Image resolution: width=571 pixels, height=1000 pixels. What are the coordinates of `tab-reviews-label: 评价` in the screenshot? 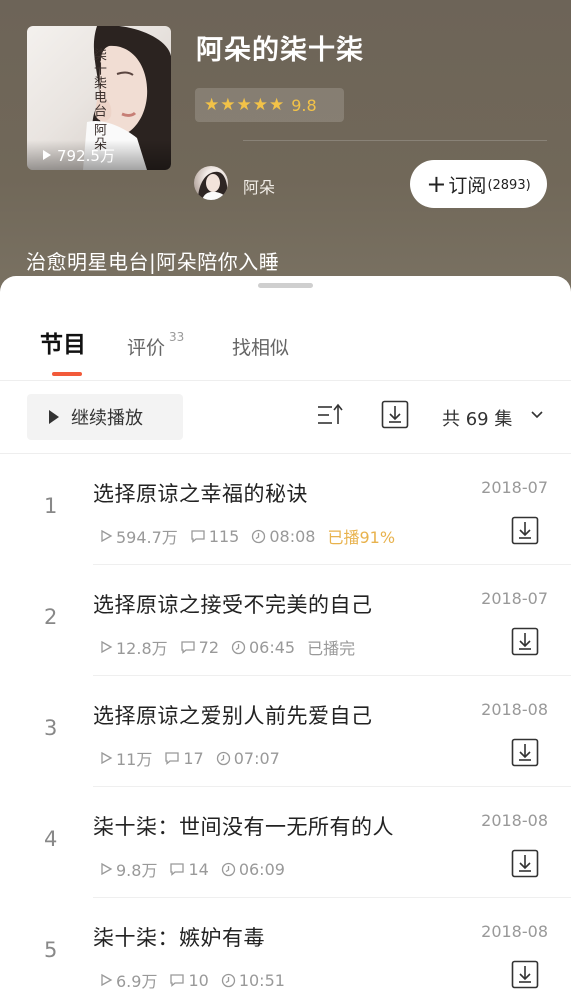 It's located at (146, 348).